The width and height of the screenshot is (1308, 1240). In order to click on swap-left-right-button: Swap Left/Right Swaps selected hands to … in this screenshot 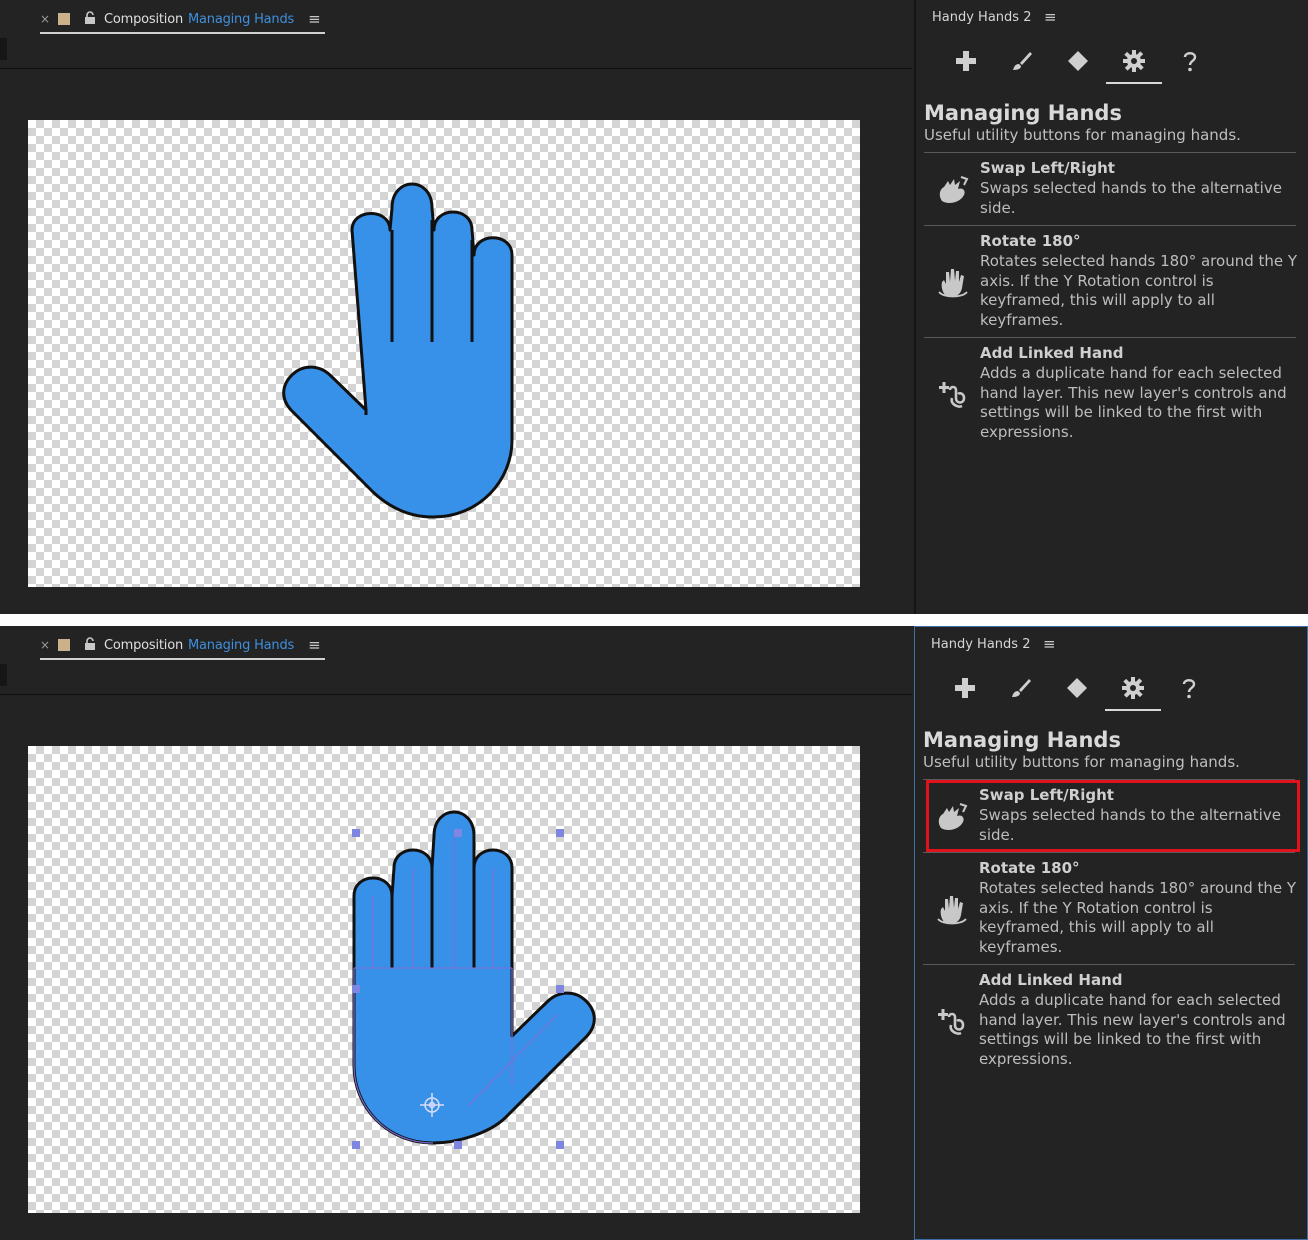, I will do `click(1110, 188)`.